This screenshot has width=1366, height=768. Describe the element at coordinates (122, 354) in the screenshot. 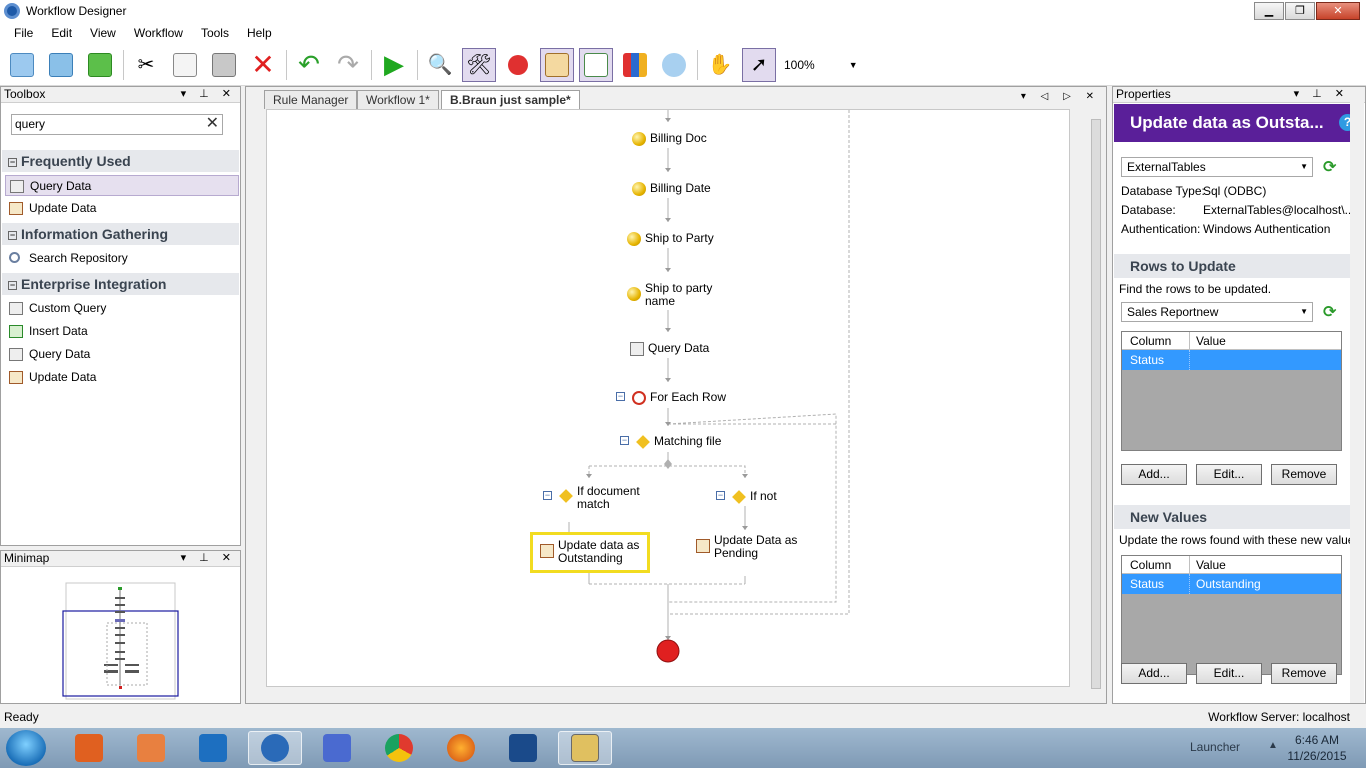

I see `toolbox-item-query-data-2: Query Data` at that location.